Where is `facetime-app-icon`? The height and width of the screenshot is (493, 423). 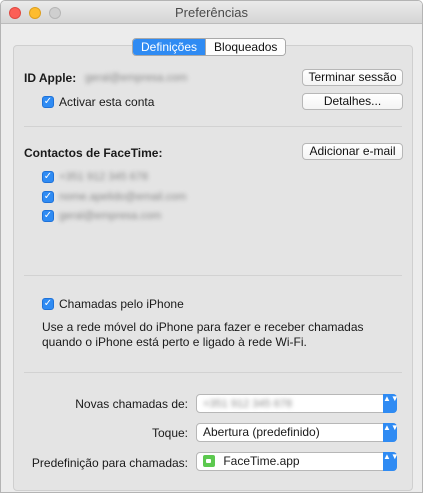
facetime-app-icon is located at coordinates (209, 461).